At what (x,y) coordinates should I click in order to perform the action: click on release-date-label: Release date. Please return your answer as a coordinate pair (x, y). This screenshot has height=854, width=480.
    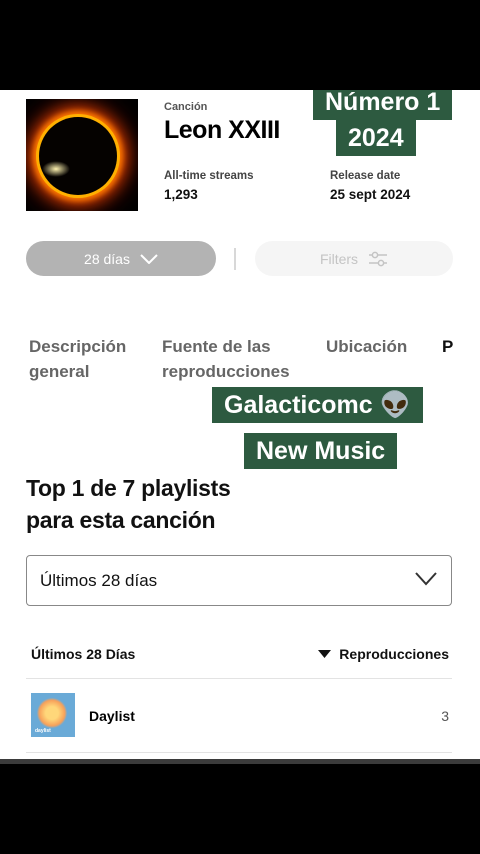
    Looking at the image, I should click on (365, 176).